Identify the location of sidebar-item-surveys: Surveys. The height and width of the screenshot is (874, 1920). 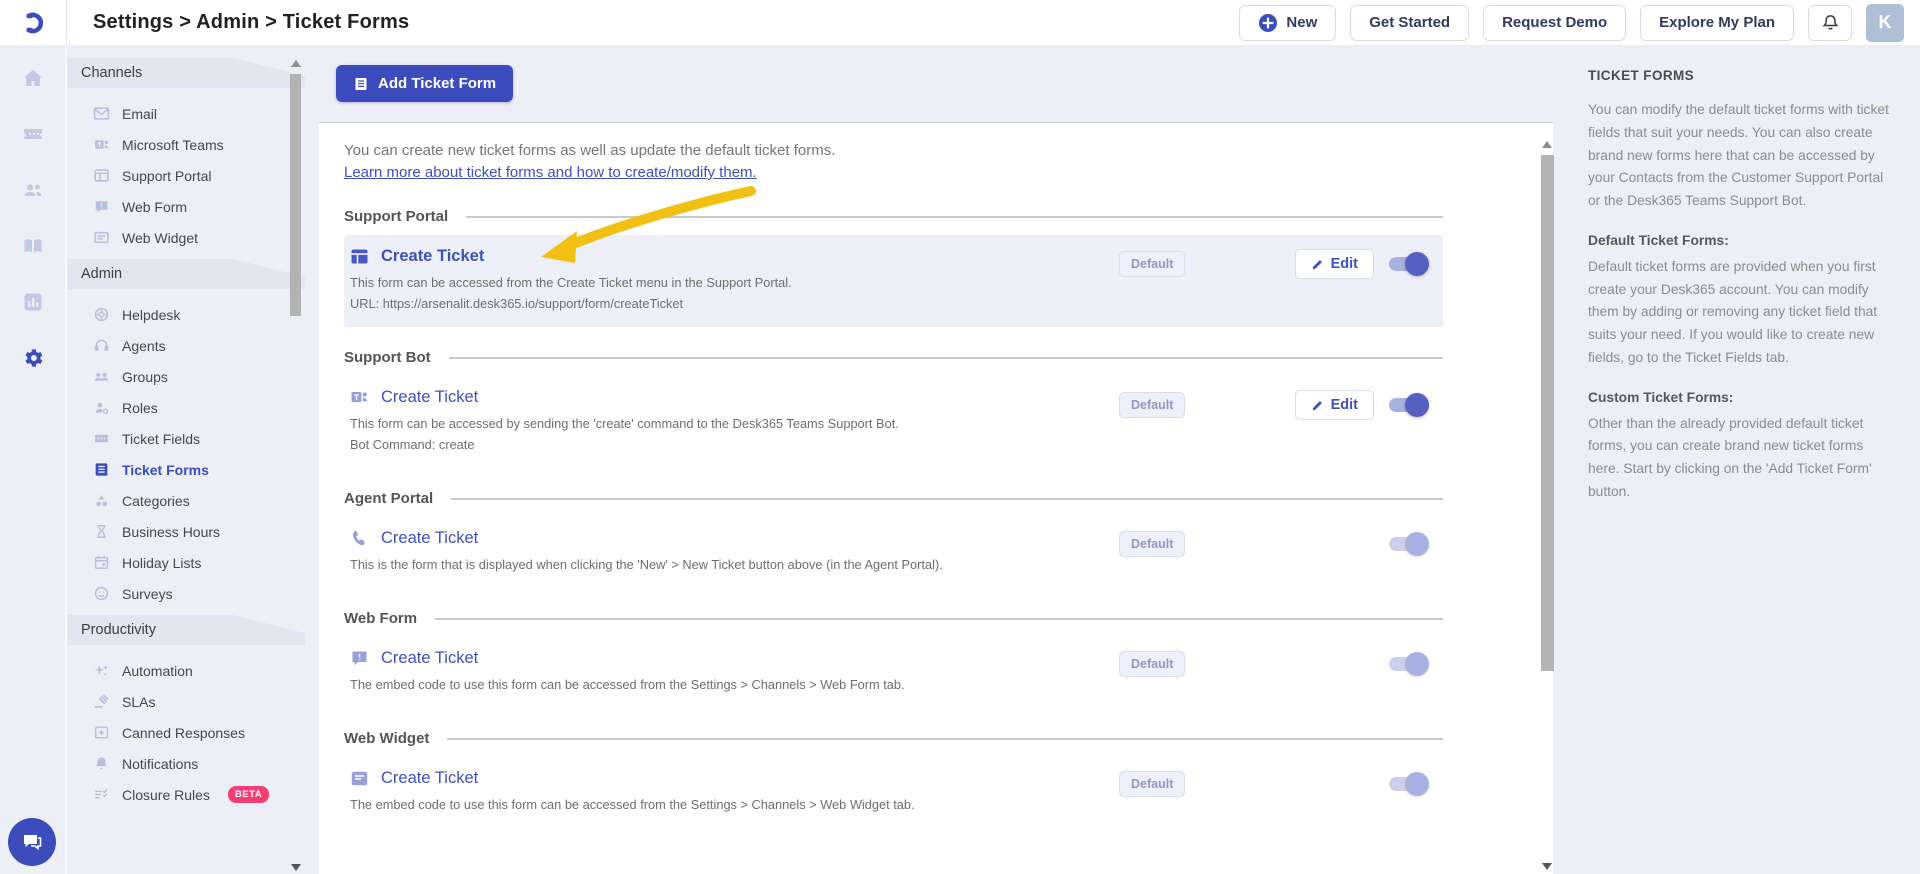
(199, 593).